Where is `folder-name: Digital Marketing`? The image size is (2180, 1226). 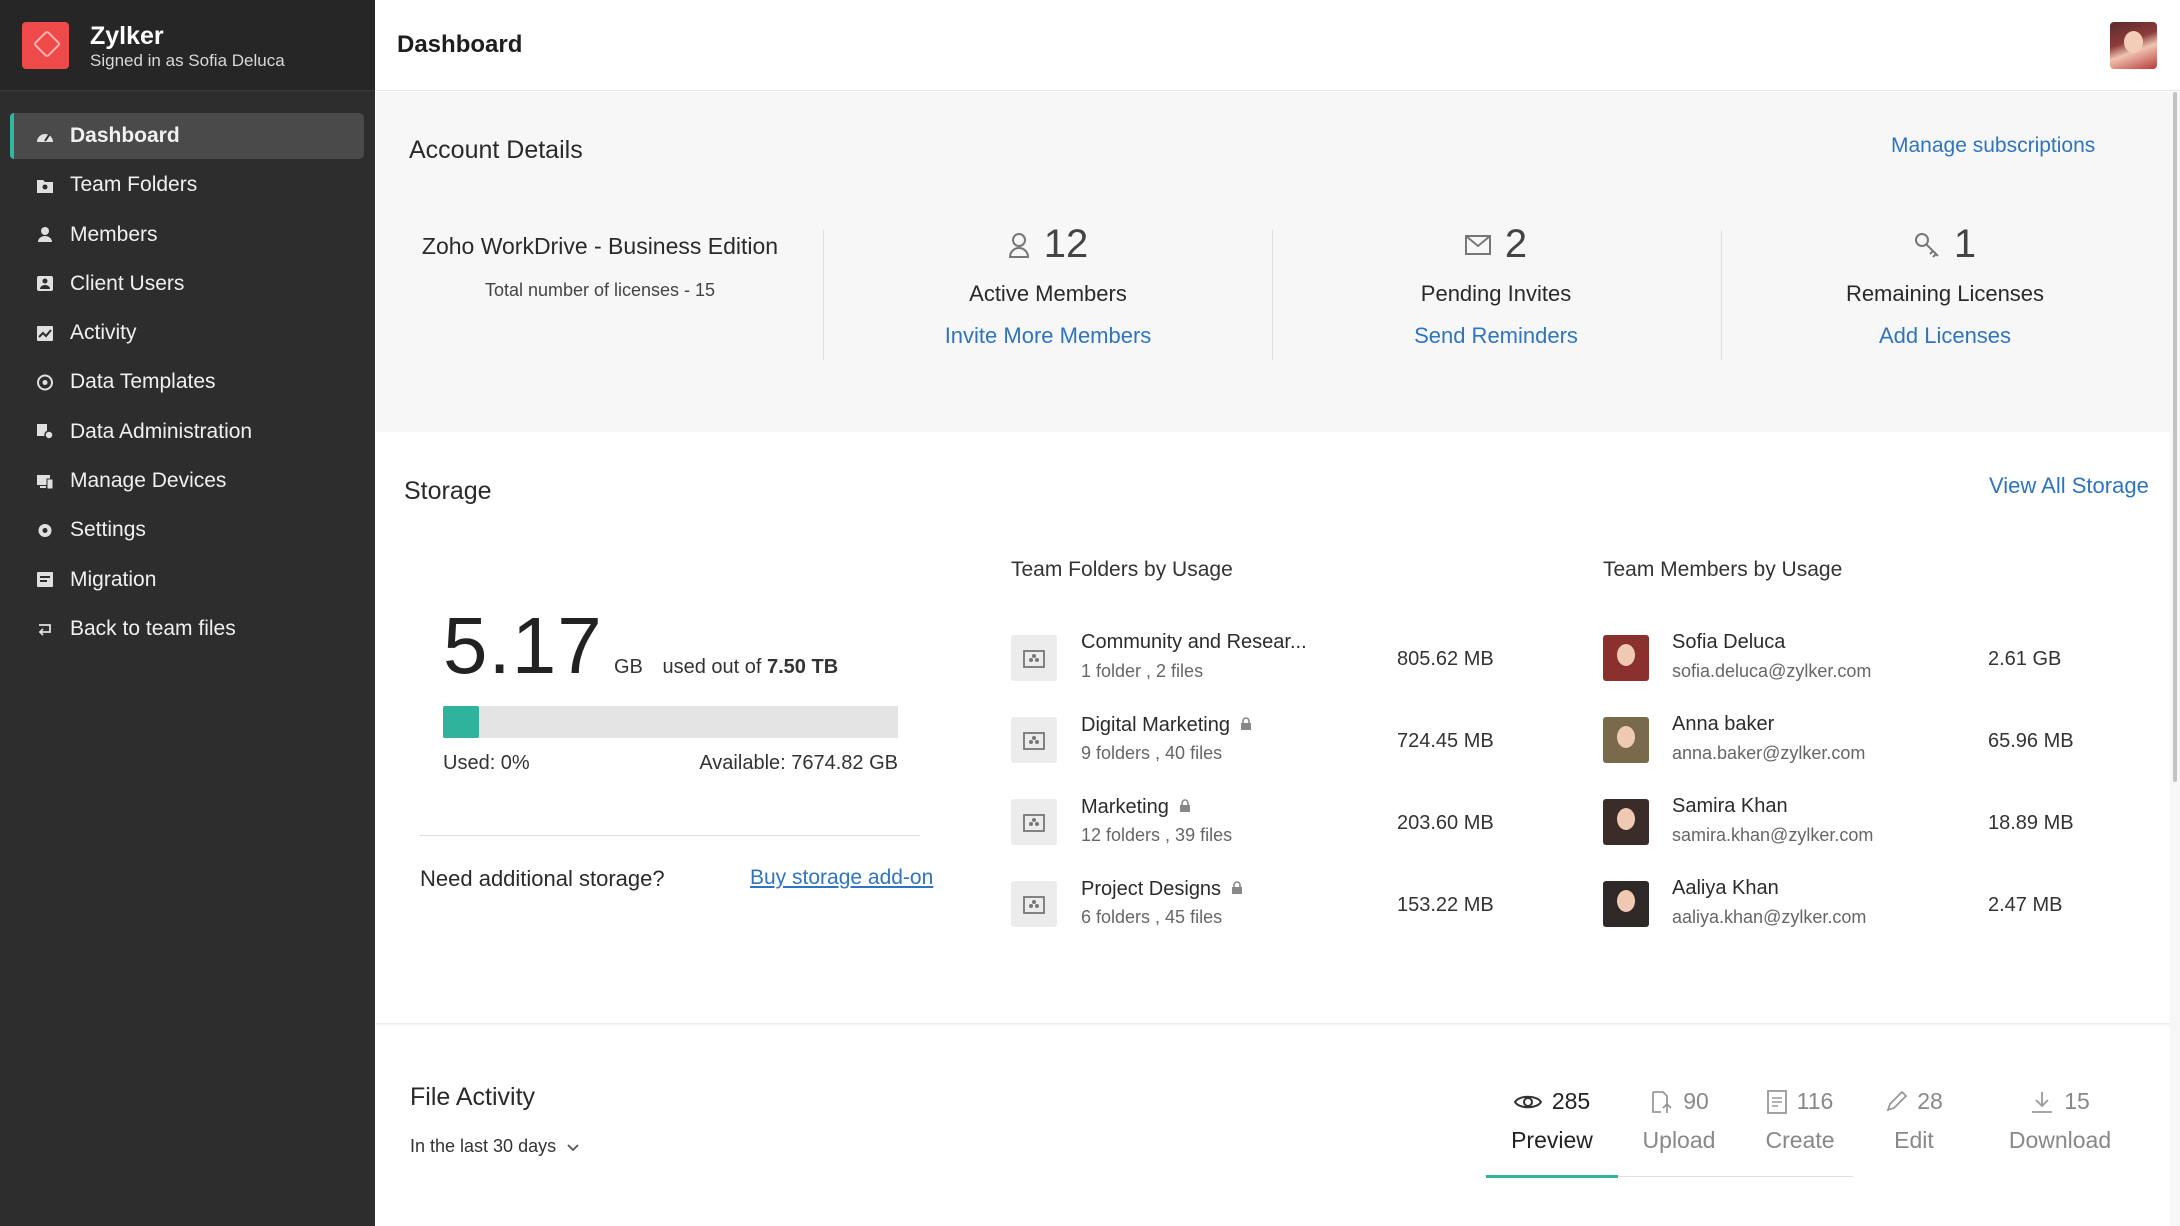
folder-name: Digital Marketing is located at coordinates (1155, 725).